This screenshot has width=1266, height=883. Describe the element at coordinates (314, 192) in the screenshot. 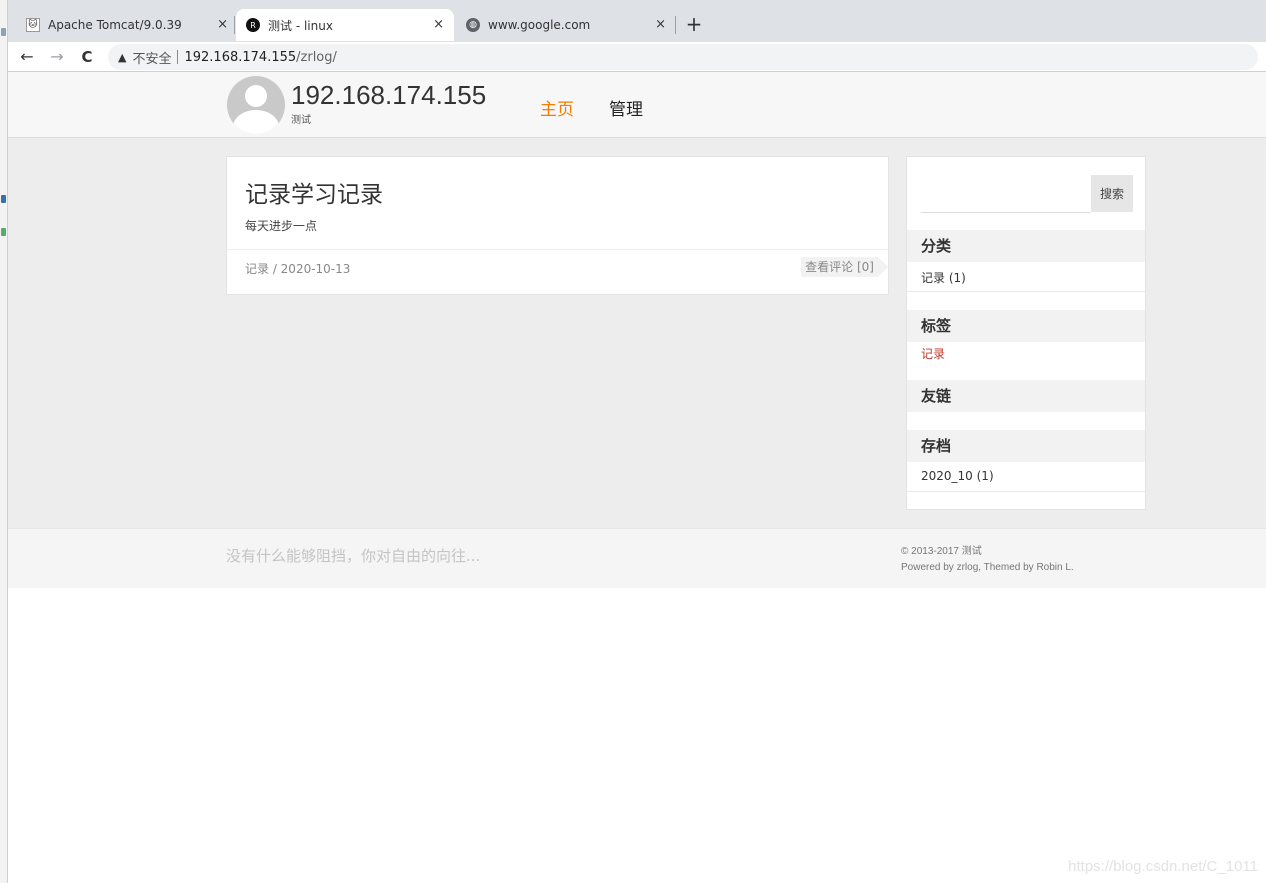

I see `post-title: 记录学习记录` at that location.